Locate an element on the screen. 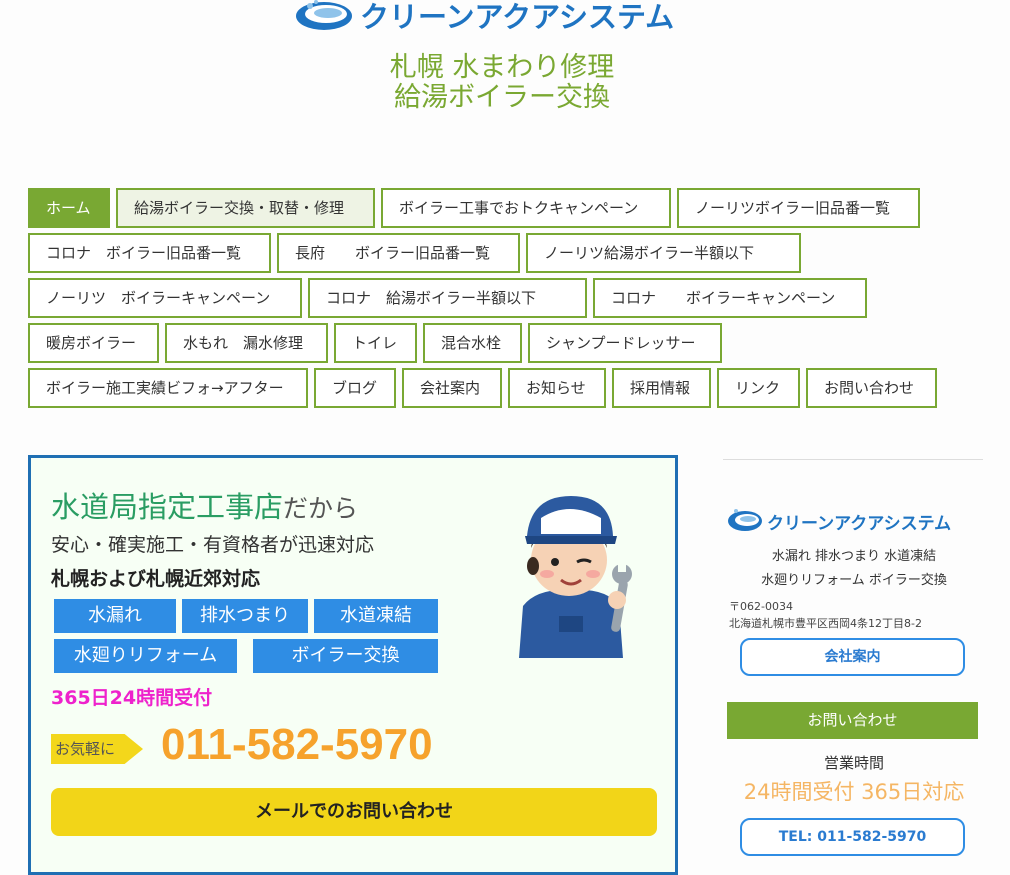 The width and height of the screenshot is (1010, 875). sidebar-logo-text: クリーンアクアシステム is located at coordinates (859, 524).